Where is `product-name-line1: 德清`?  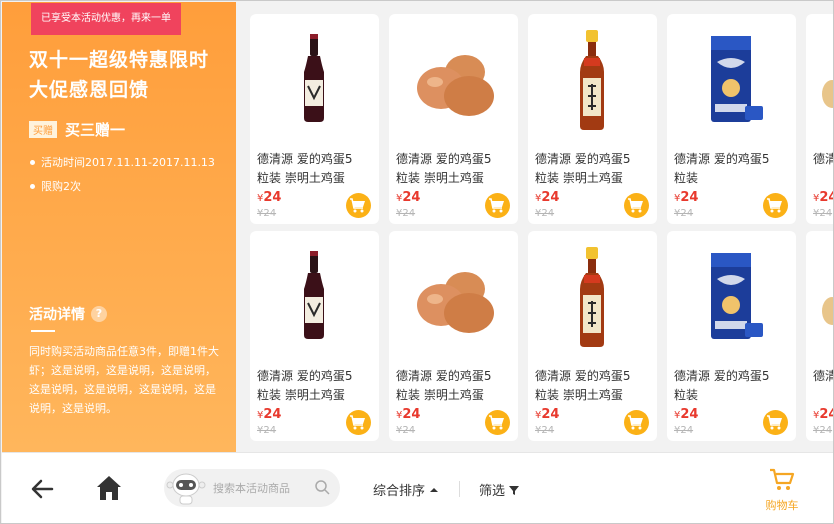 product-name-line1: 德清 is located at coordinates (823, 376).